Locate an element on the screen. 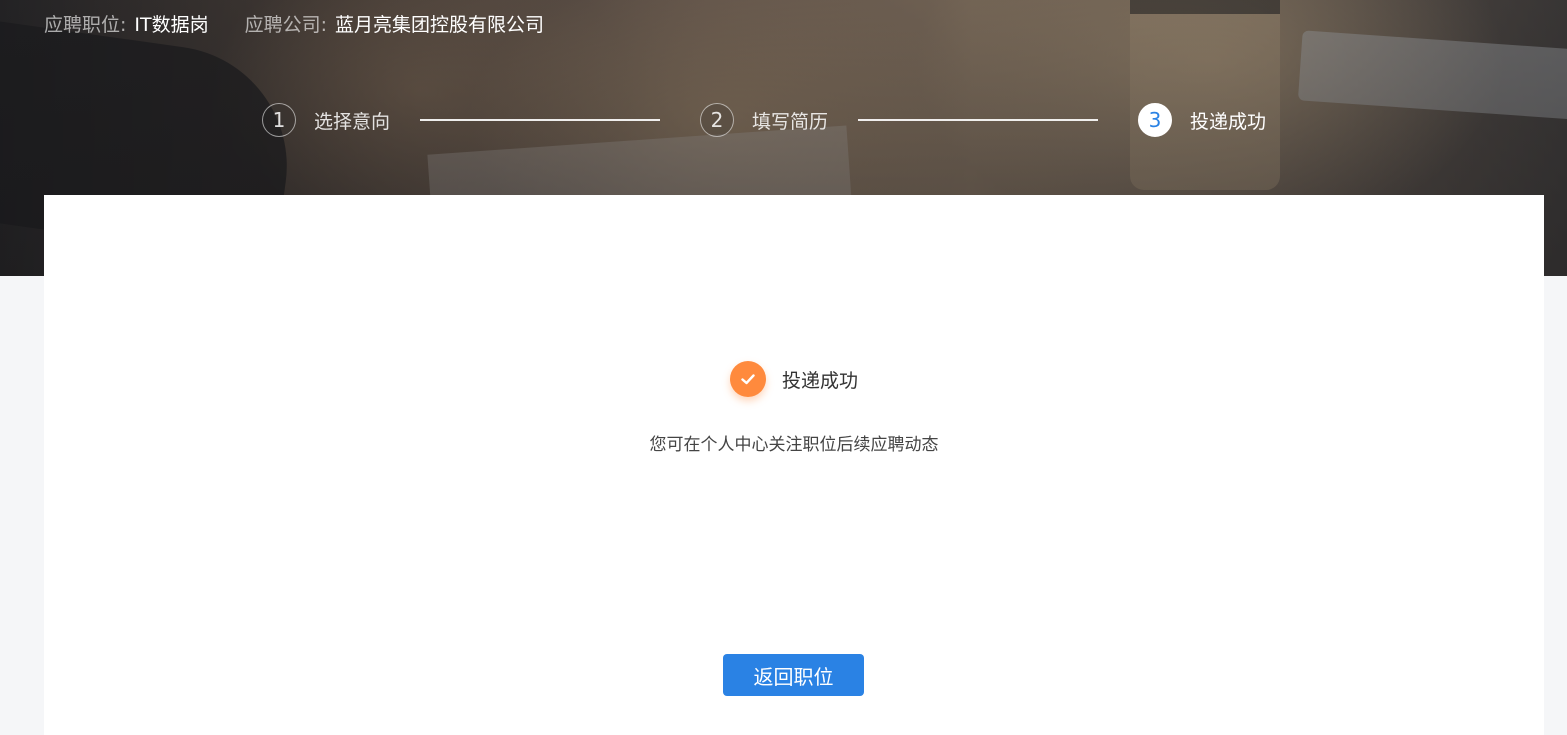 This screenshot has width=1567, height=735. step-select-intention: 1 选择意向 is located at coordinates (326, 120).